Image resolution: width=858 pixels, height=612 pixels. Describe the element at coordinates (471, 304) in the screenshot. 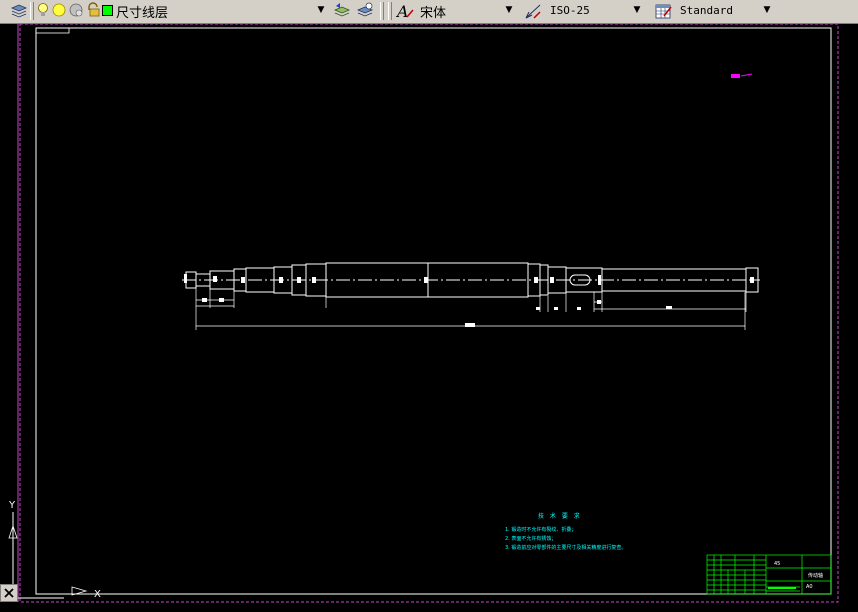

I see `dimension-lines` at that location.